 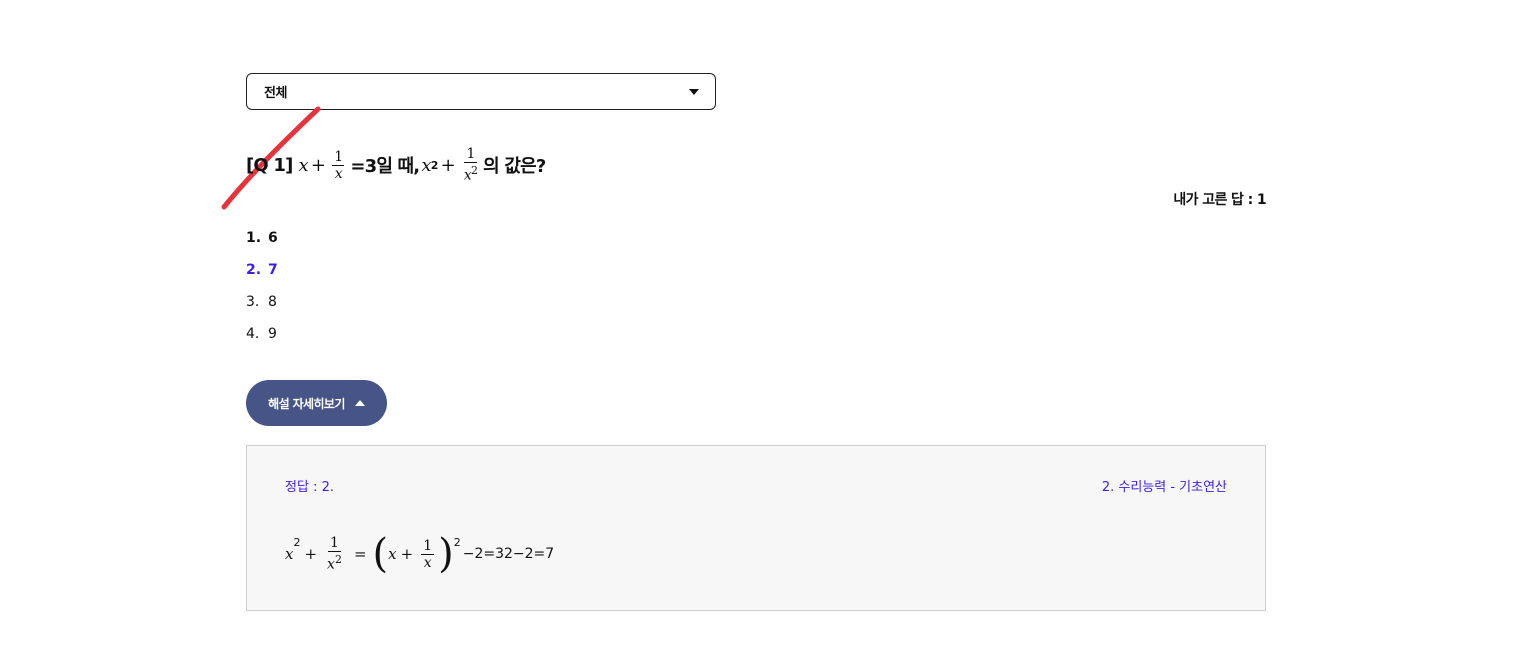 I want to click on explanation-toggle-label: 해설 자세히보기, so click(x=306, y=403).